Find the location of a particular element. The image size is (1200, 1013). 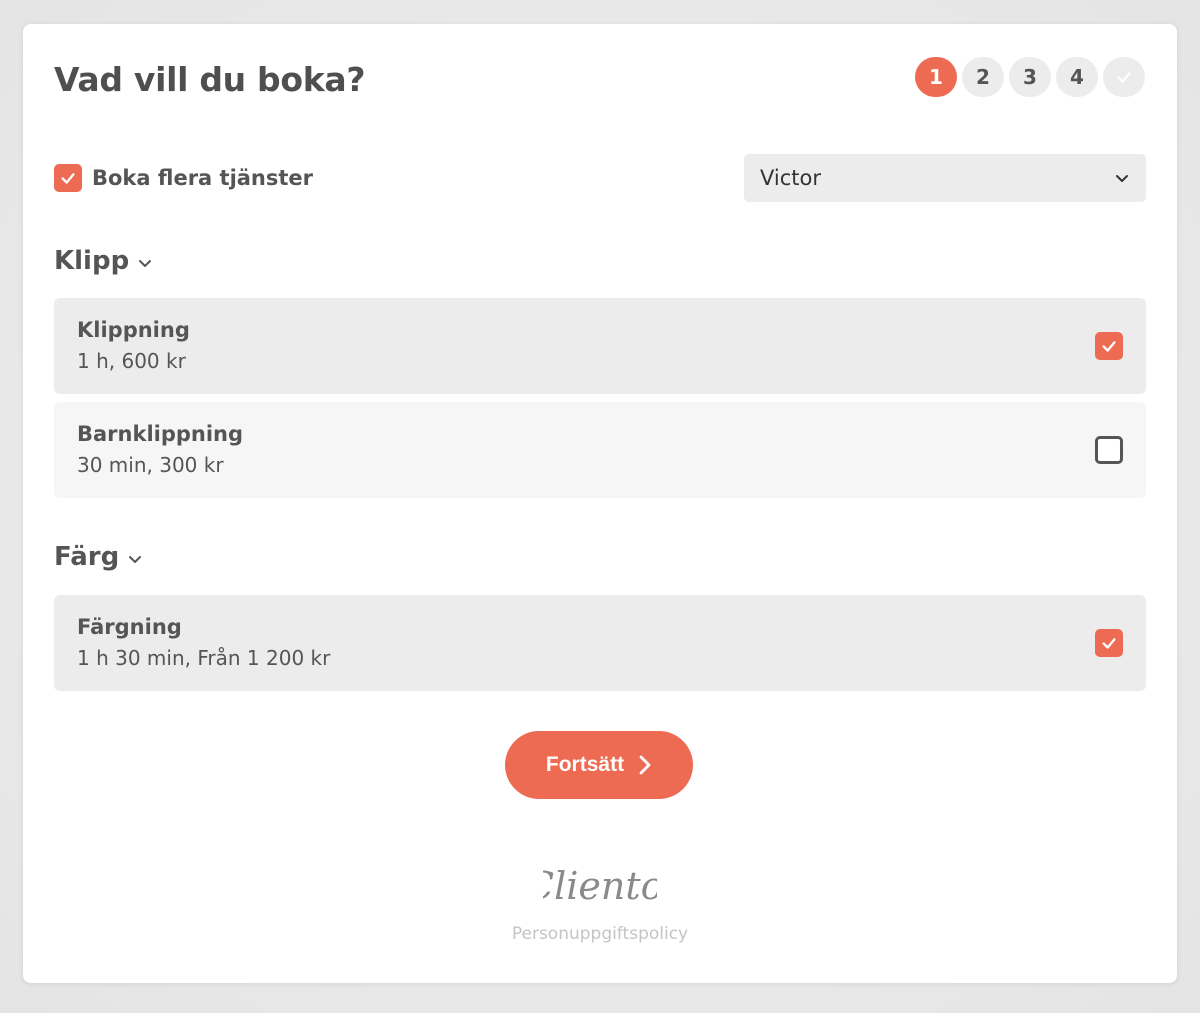

staff-select-value: Victor is located at coordinates (791, 178).